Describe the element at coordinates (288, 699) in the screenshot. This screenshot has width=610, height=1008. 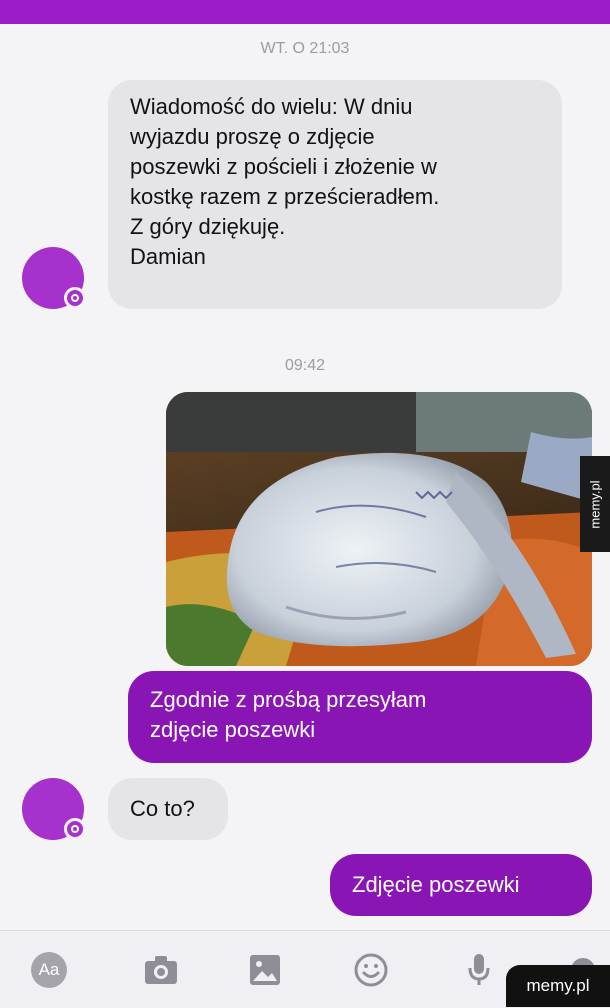
I see `message-line: Zgodnie z prośbą przesyłam` at that location.